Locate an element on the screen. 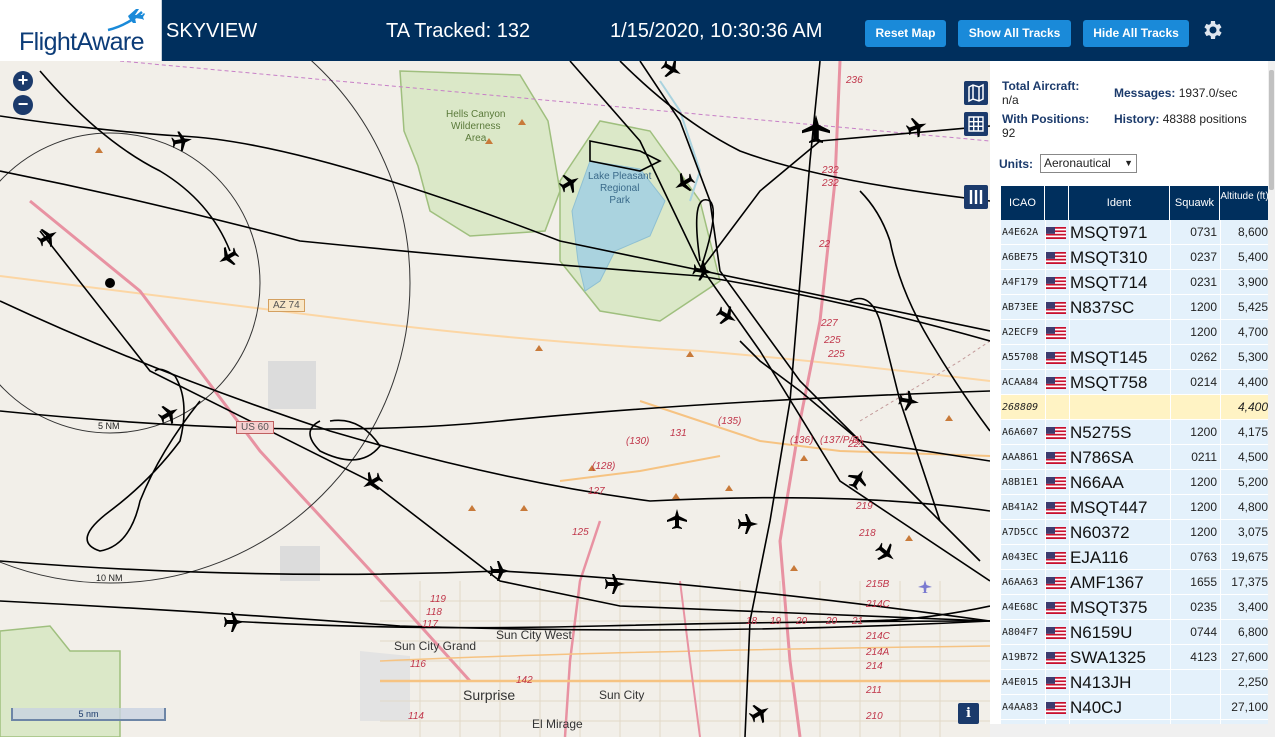 This screenshot has width=1275, height=737. table-row: A4AA83 N40CJ 27,100 is located at coordinates (1135, 707).